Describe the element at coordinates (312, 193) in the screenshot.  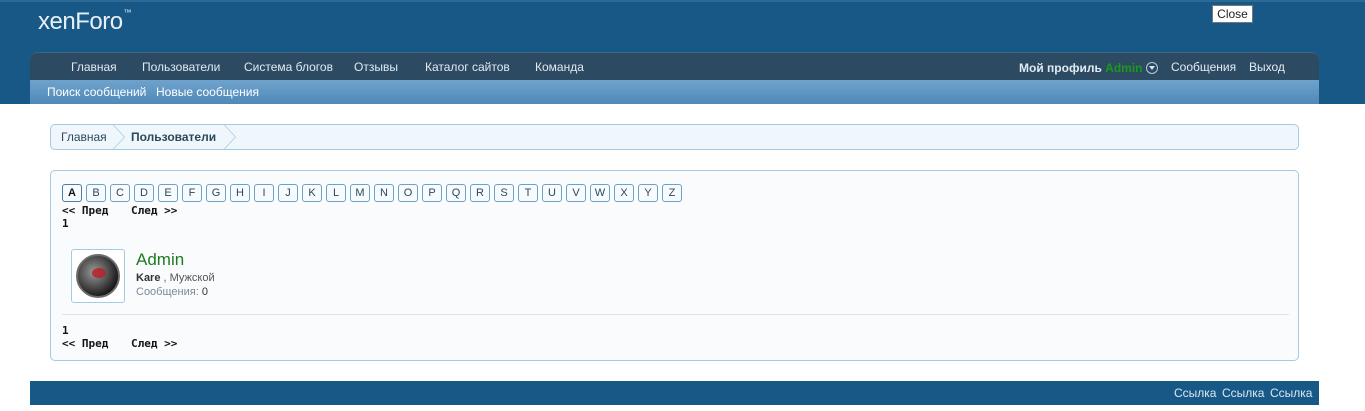
I see `letter-filter-k: K` at that location.